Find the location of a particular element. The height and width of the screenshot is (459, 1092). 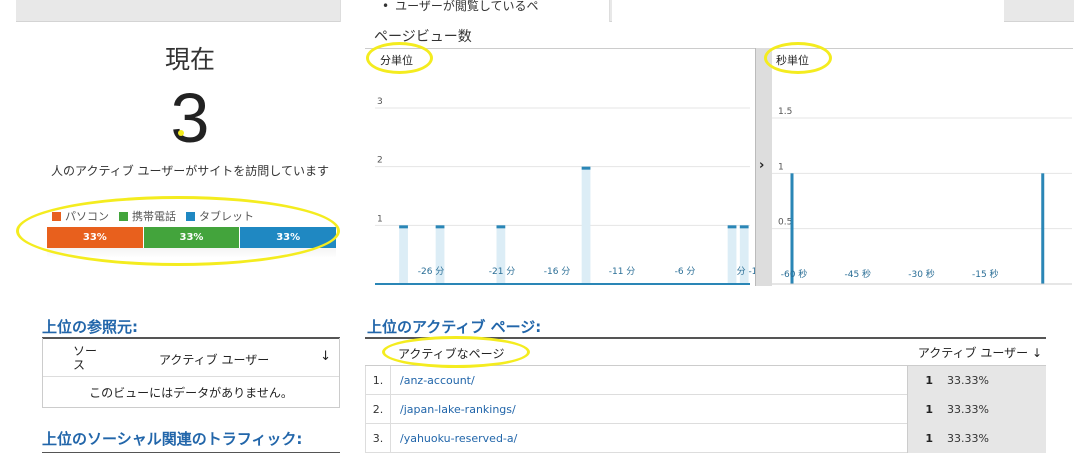

col-active-page: アクティブなページ is located at coordinates (451, 353).